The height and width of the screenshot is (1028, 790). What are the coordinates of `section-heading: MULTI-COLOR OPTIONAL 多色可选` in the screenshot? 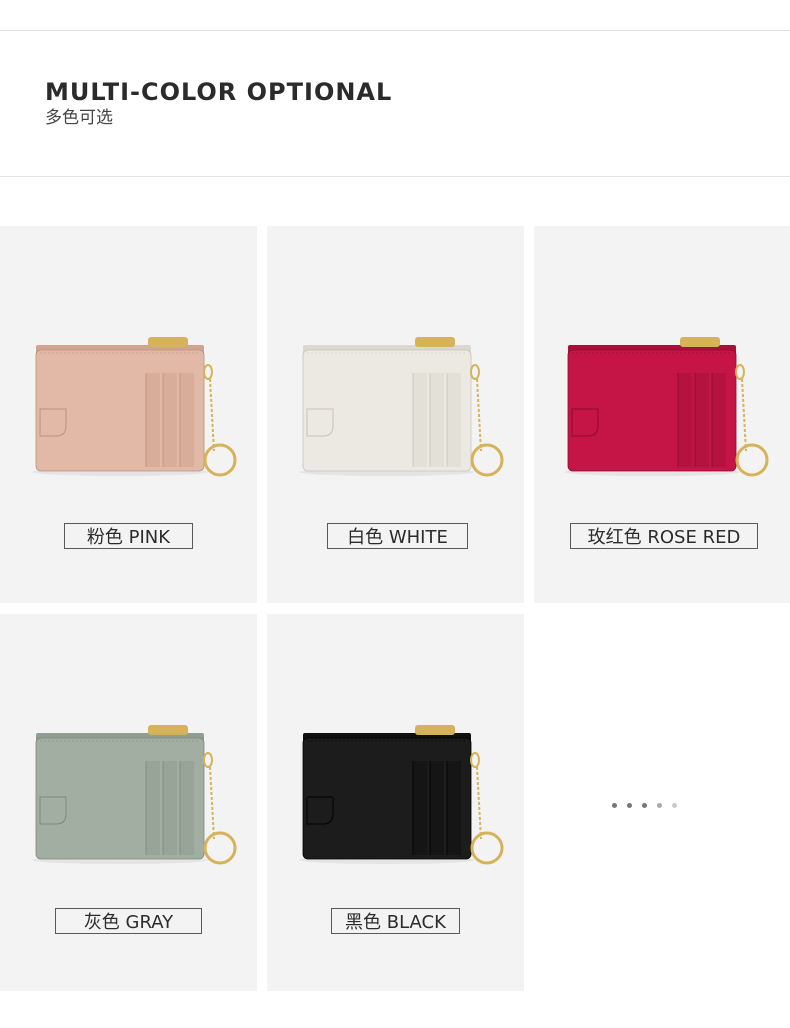 It's located at (218, 103).